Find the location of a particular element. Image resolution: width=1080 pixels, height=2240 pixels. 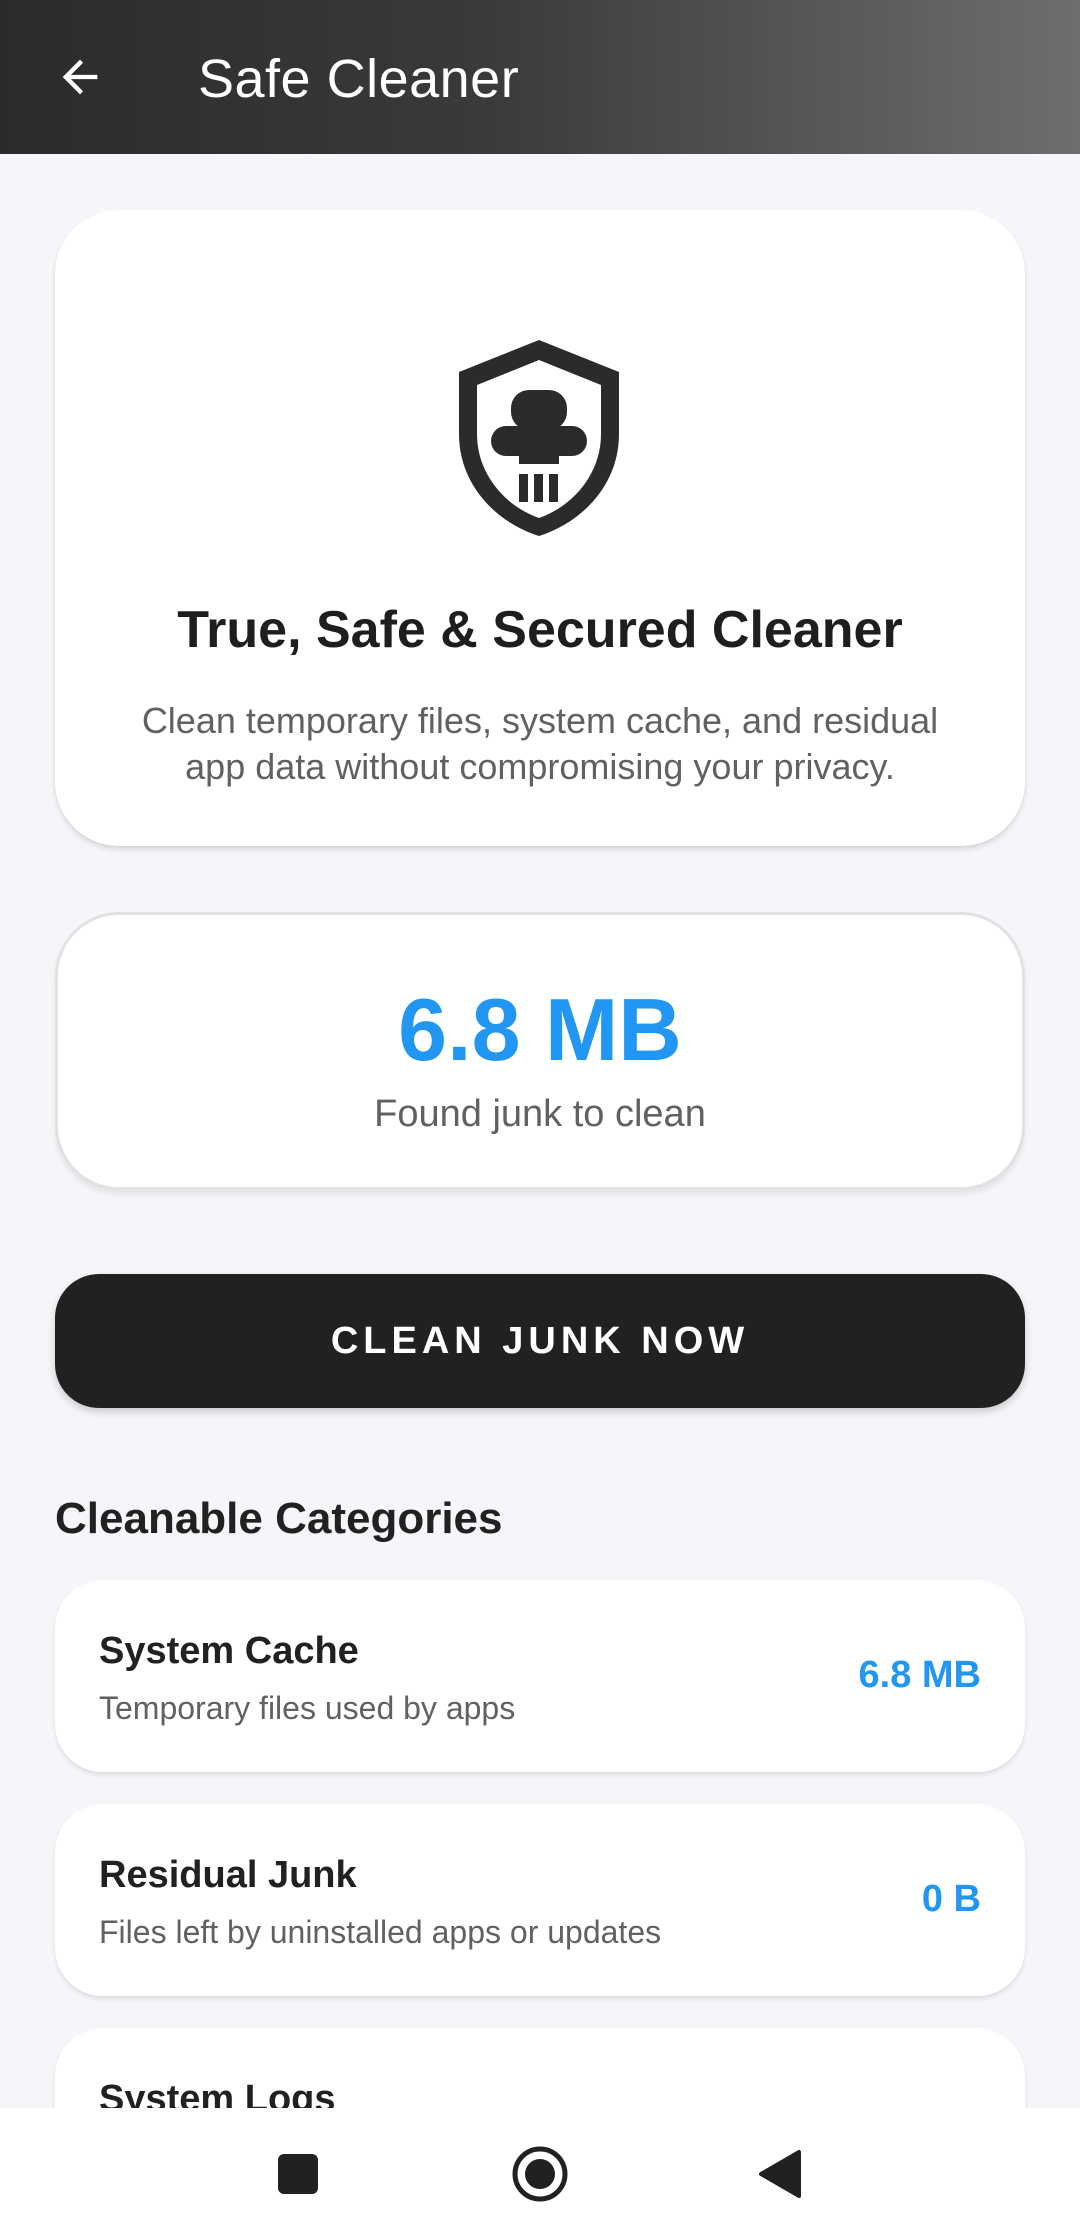

clean-junk-button: CLEAN JUNK NOW is located at coordinates (540, 1341).